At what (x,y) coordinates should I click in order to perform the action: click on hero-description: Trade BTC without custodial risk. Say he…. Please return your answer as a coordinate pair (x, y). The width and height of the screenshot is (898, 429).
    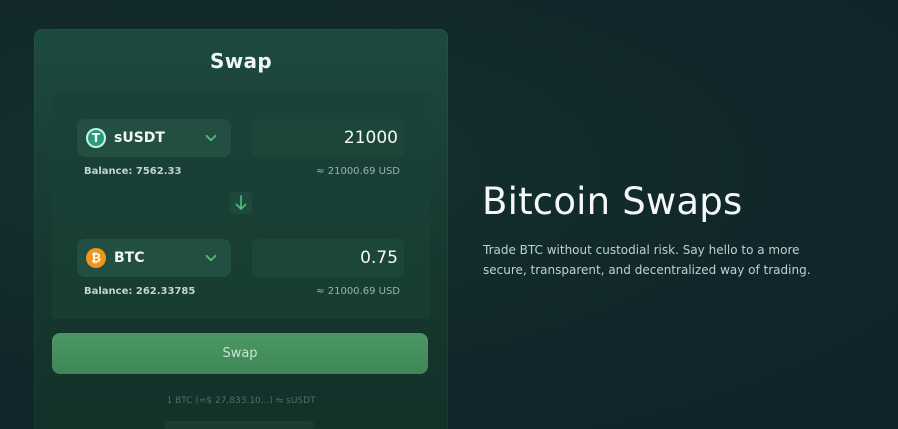
    Looking at the image, I should click on (647, 260).